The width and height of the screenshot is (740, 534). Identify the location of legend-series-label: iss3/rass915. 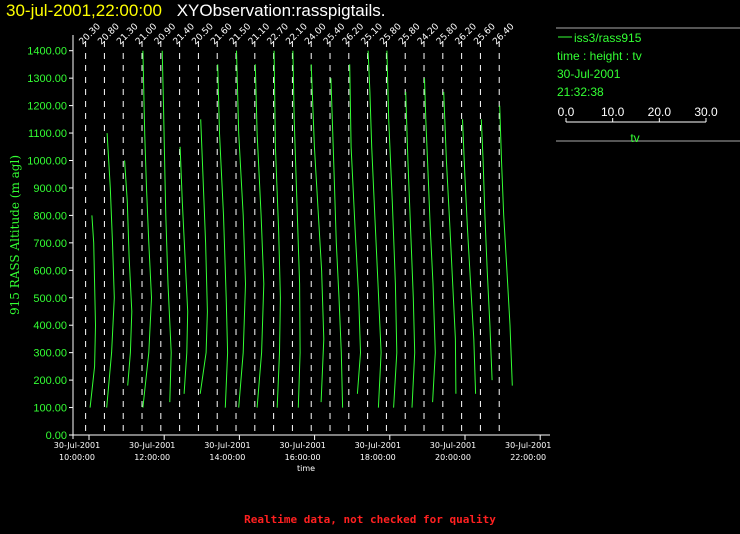
(608, 38).